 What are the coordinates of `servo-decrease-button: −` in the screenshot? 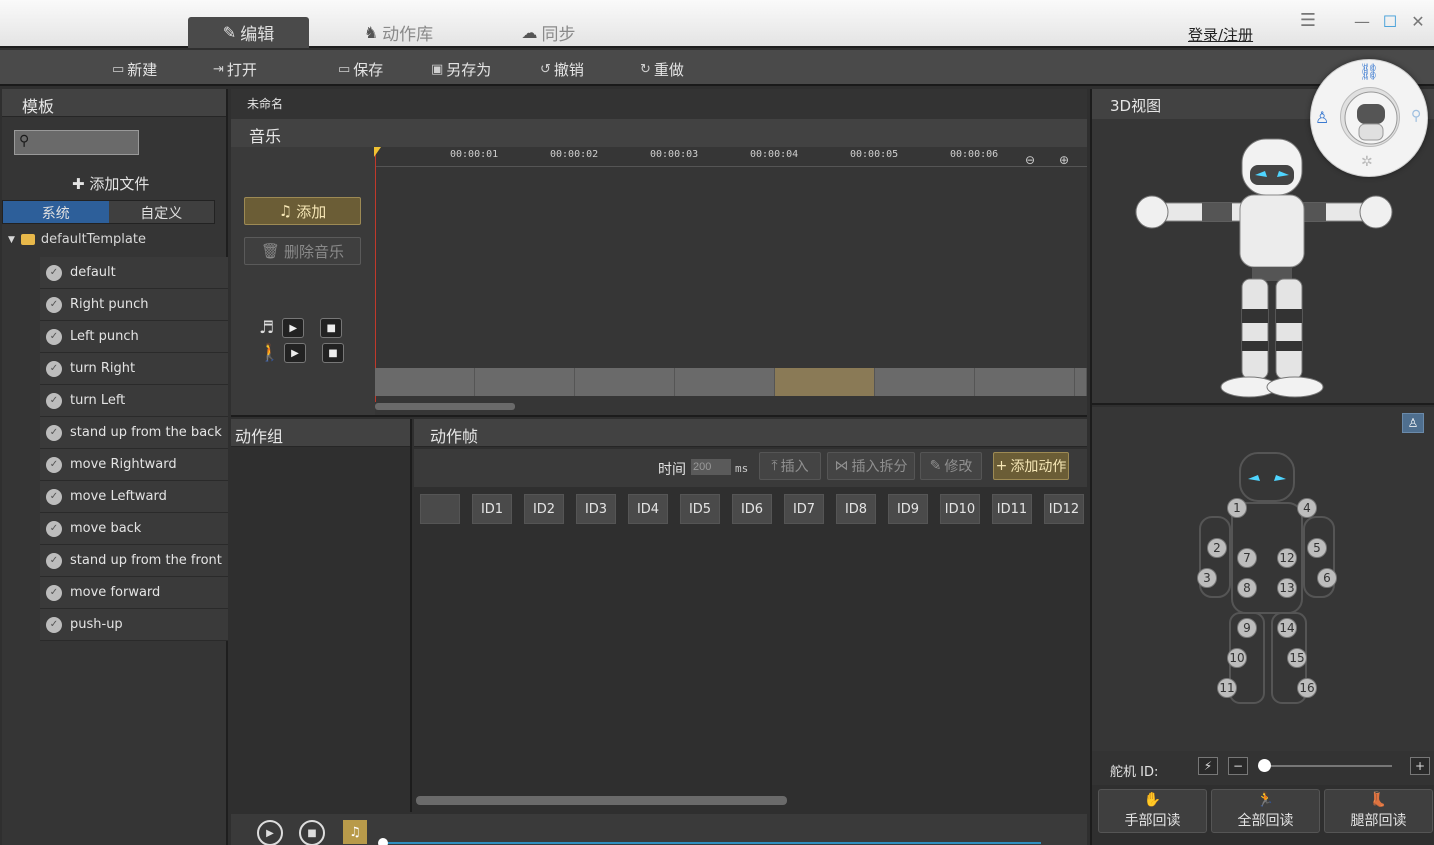 It's located at (1238, 766).